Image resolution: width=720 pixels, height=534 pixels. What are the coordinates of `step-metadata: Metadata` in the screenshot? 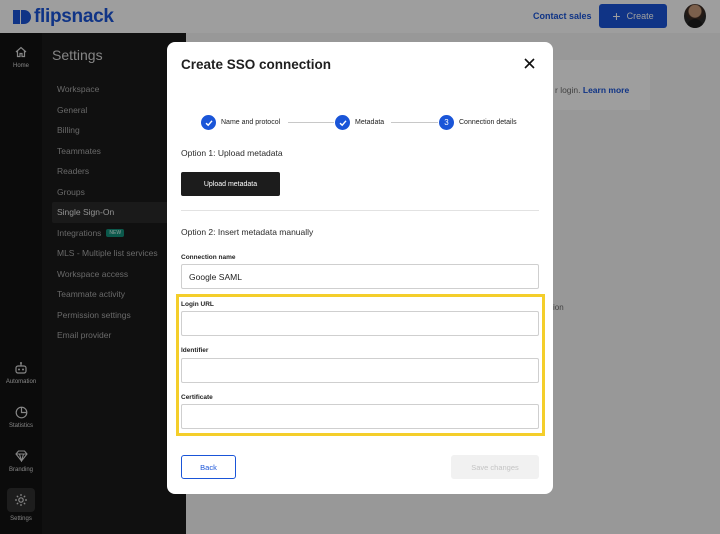 It's located at (359, 122).